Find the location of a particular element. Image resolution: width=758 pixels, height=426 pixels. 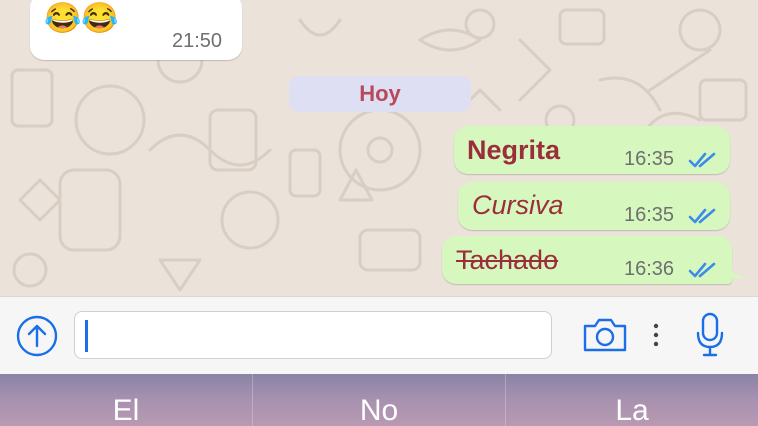

microphone-icon is located at coordinates (710, 334).